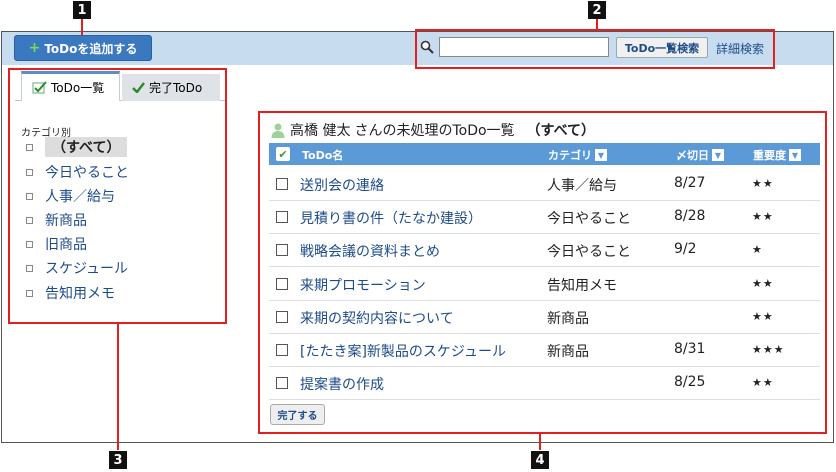 The width and height of the screenshot is (836, 472). I want to click on callout-marker-4: 4, so click(540, 460).